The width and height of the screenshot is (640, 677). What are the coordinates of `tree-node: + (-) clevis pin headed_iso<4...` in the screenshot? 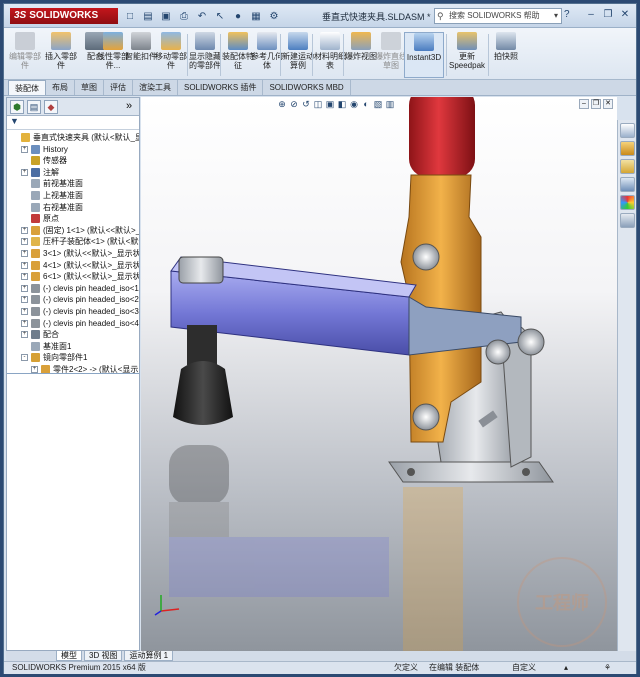 It's located at (73, 324).